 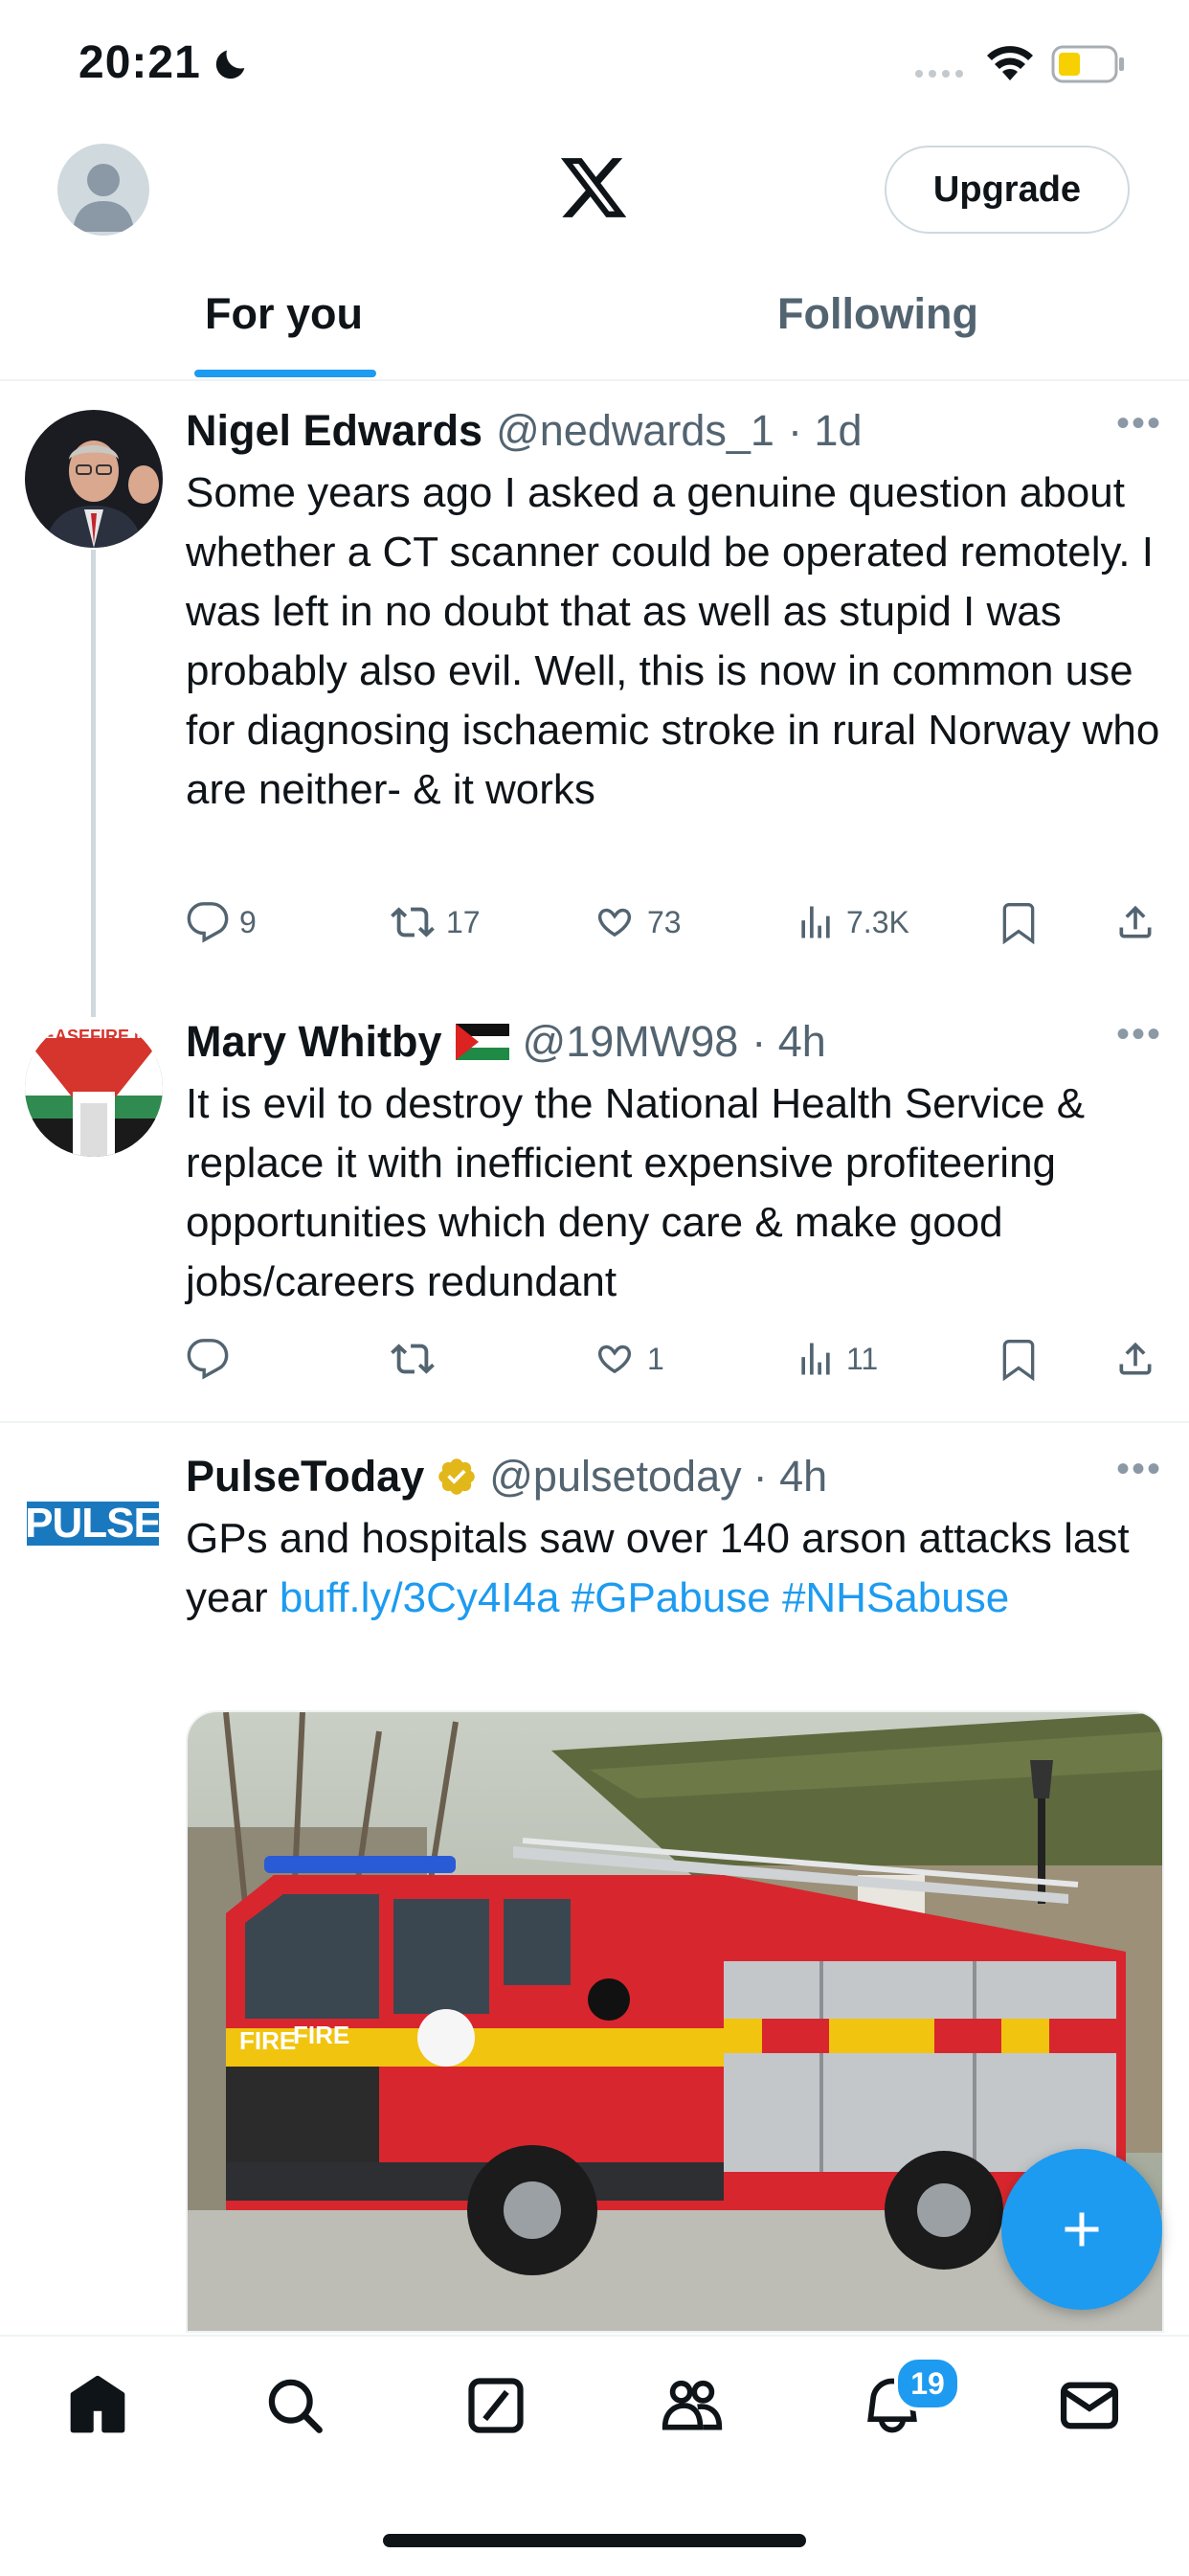 What do you see at coordinates (895, 1597) in the screenshot?
I see `hashtag-link: #NHSabuse` at bounding box center [895, 1597].